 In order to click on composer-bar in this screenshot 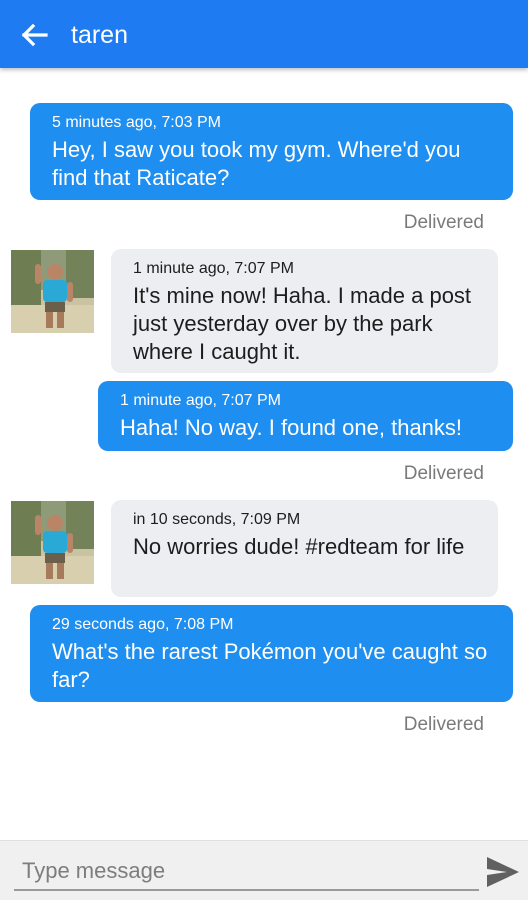, I will do `click(264, 870)`.